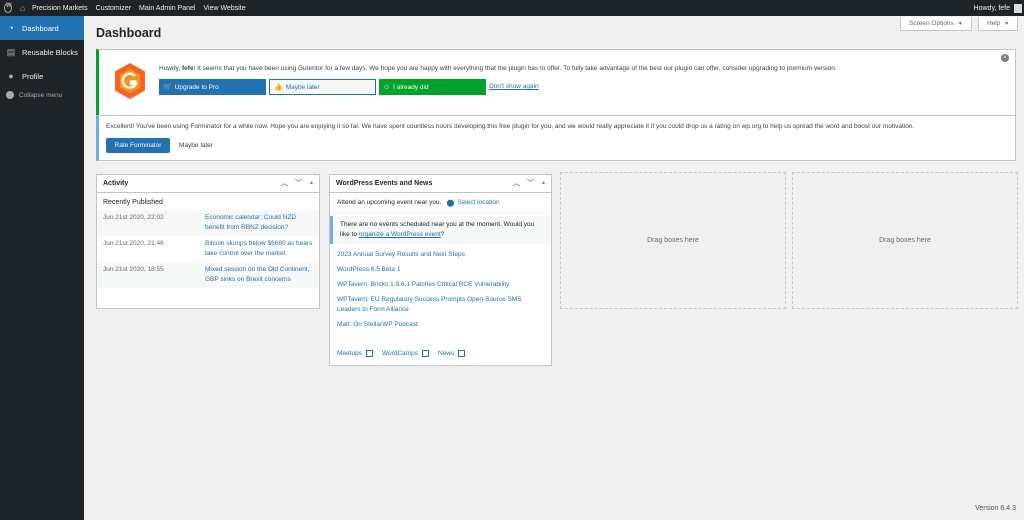 The width and height of the screenshot is (1024, 520). What do you see at coordinates (931, 23) in the screenshot?
I see `screen-options-label: Screen Options` at bounding box center [931, 23].